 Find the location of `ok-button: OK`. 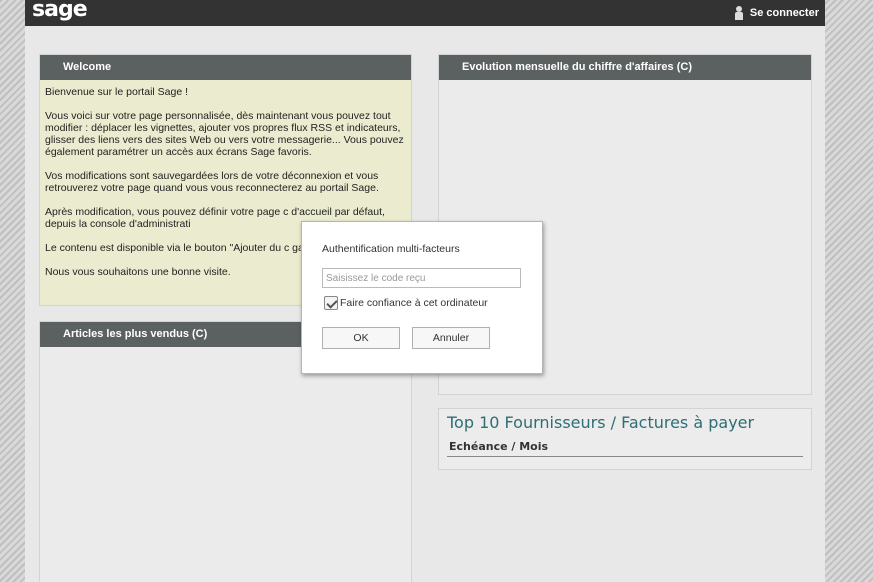

ok-button: OK is located at coordinates (361, 338).